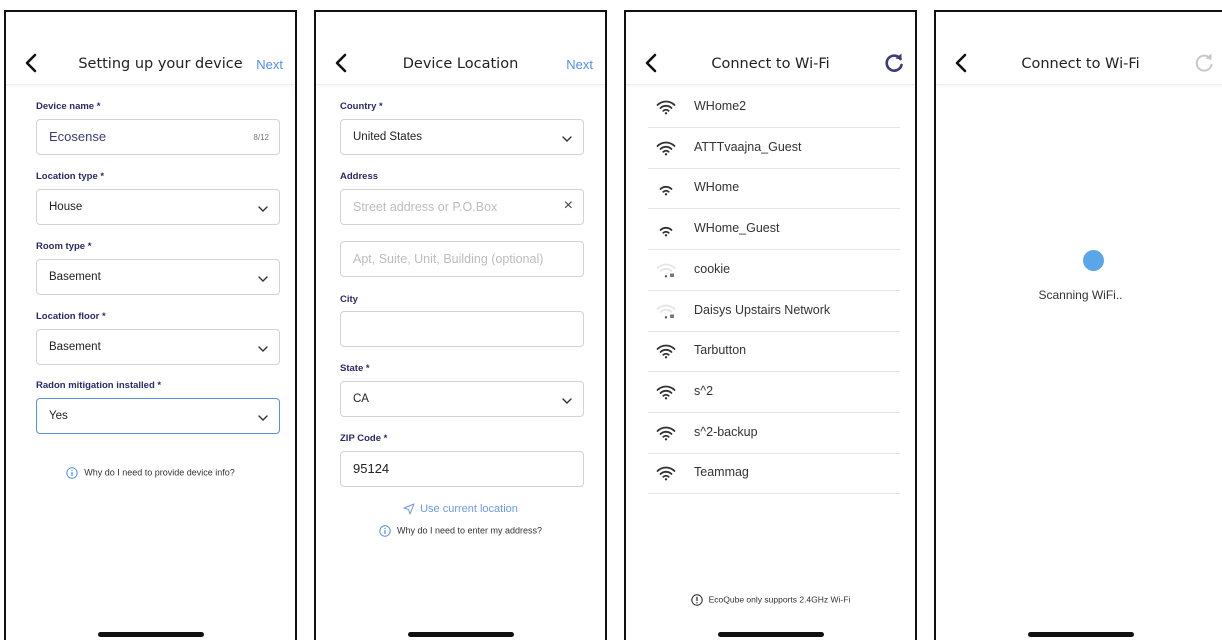 The width and height of the screenshot is (1222, 640). I want to click on location-type-value: House, so click(66, 207).